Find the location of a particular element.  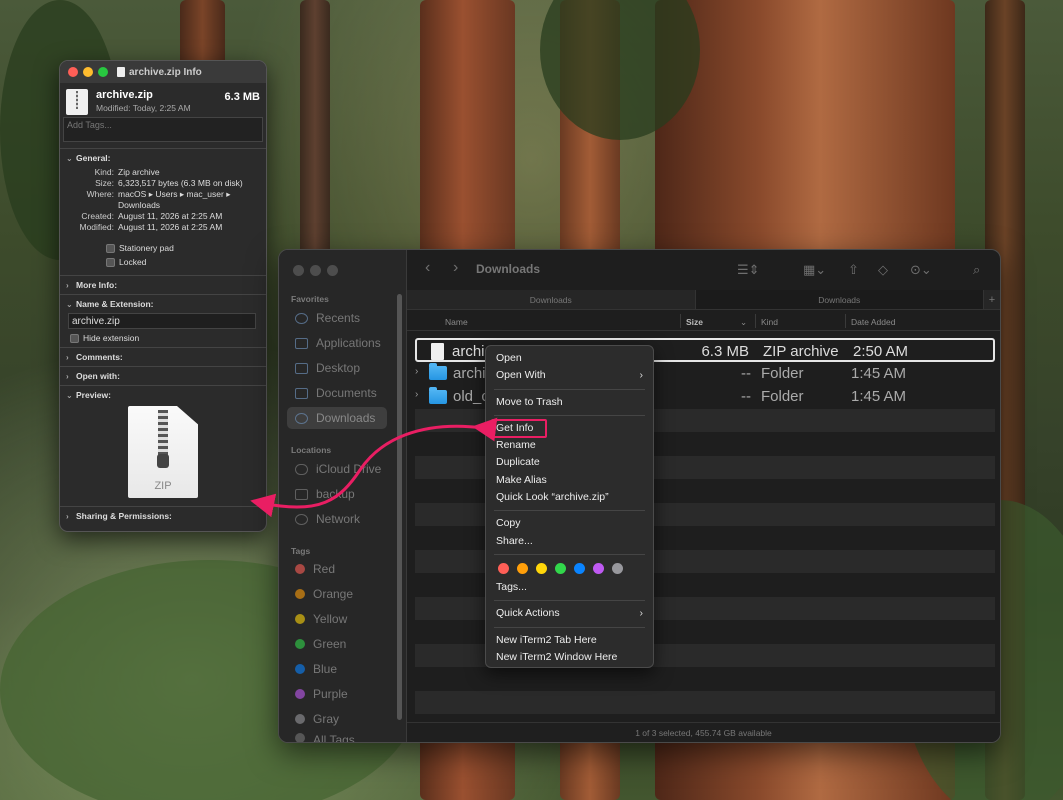

info-titlebar: archive.zip Info is located at coordinates (163, 72).